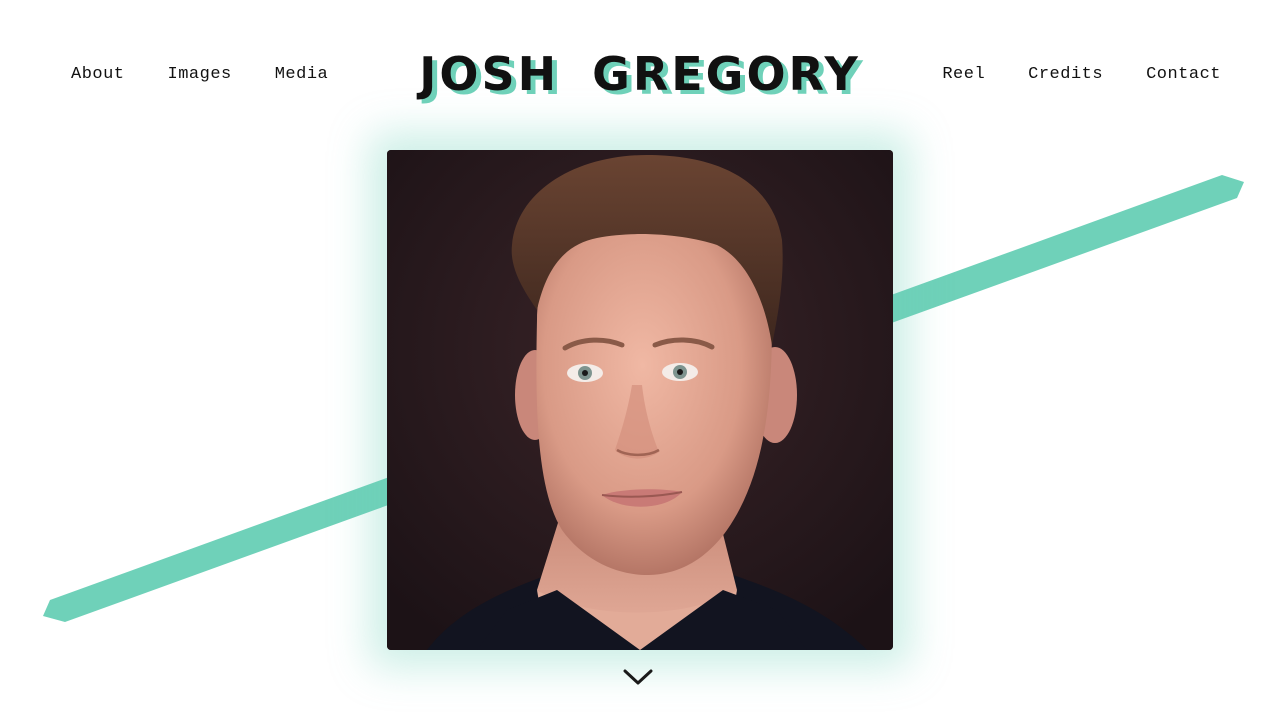  I want to click on primary-nav-right: Reel Credits Contact, so click(1081, 75).